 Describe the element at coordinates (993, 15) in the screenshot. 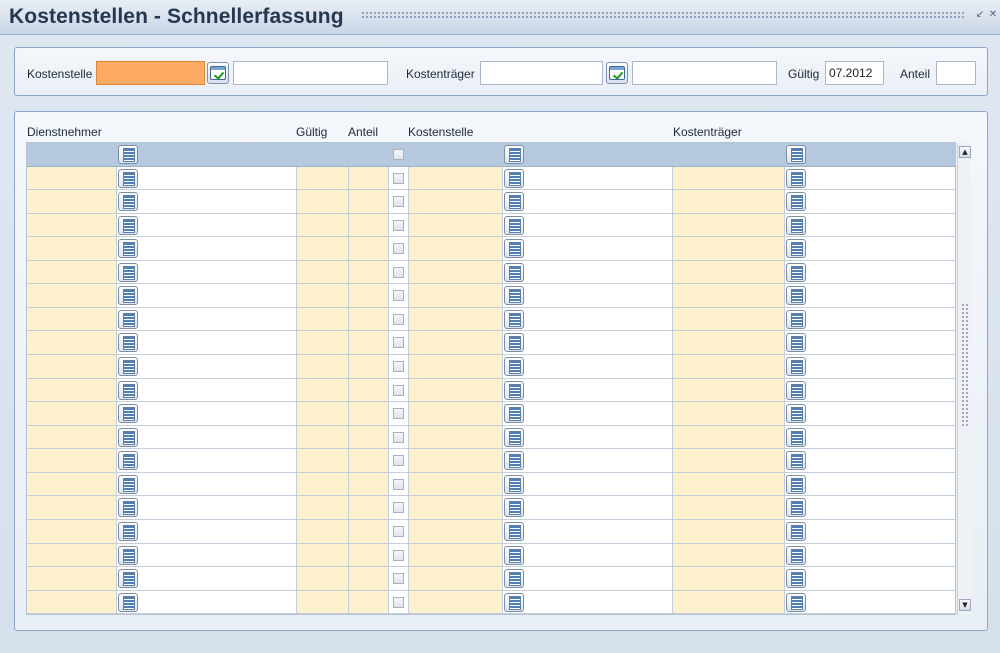

I see `close-icon: ✕` at that location.